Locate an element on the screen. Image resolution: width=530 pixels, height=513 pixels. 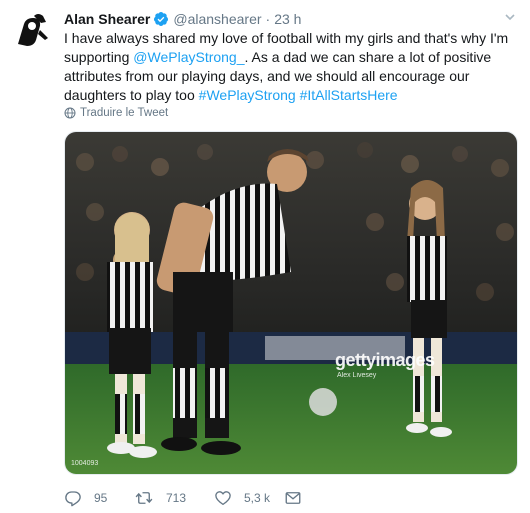
chevron-down-icon is located at coordinates (510, 19).